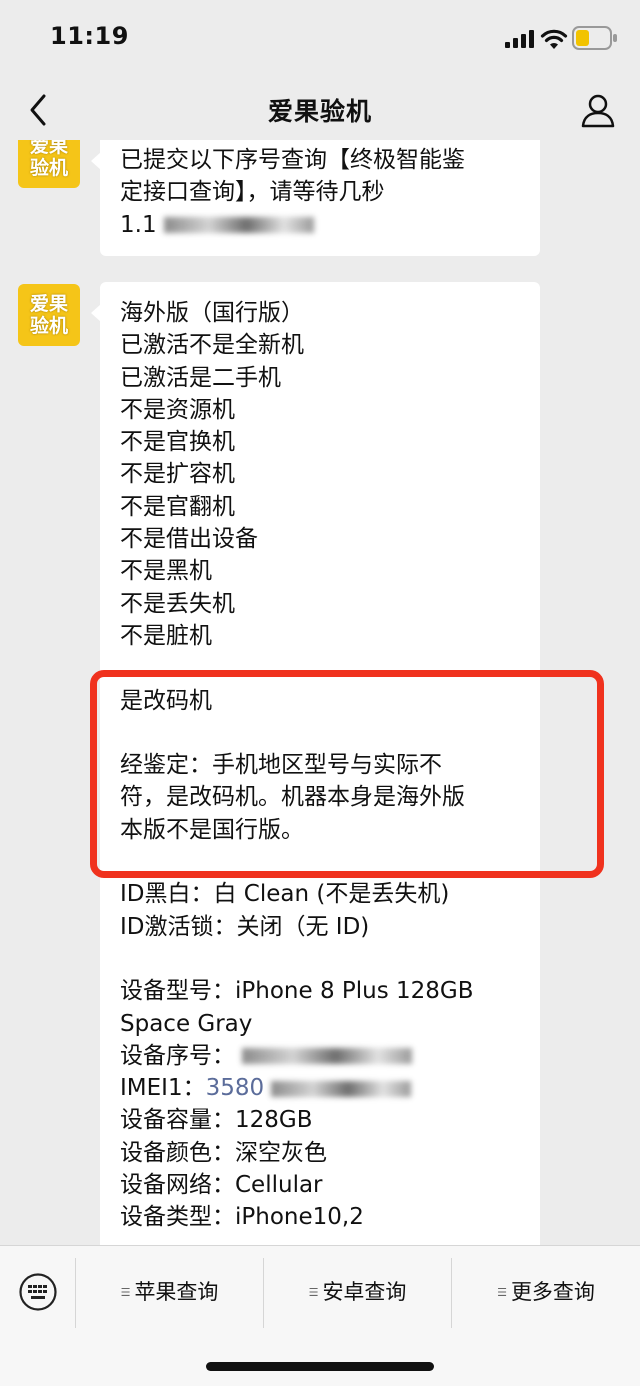 The height and width of the screenshot is (1386, 640). I want to click on message-line: 不是官换机, so click(177, 442).